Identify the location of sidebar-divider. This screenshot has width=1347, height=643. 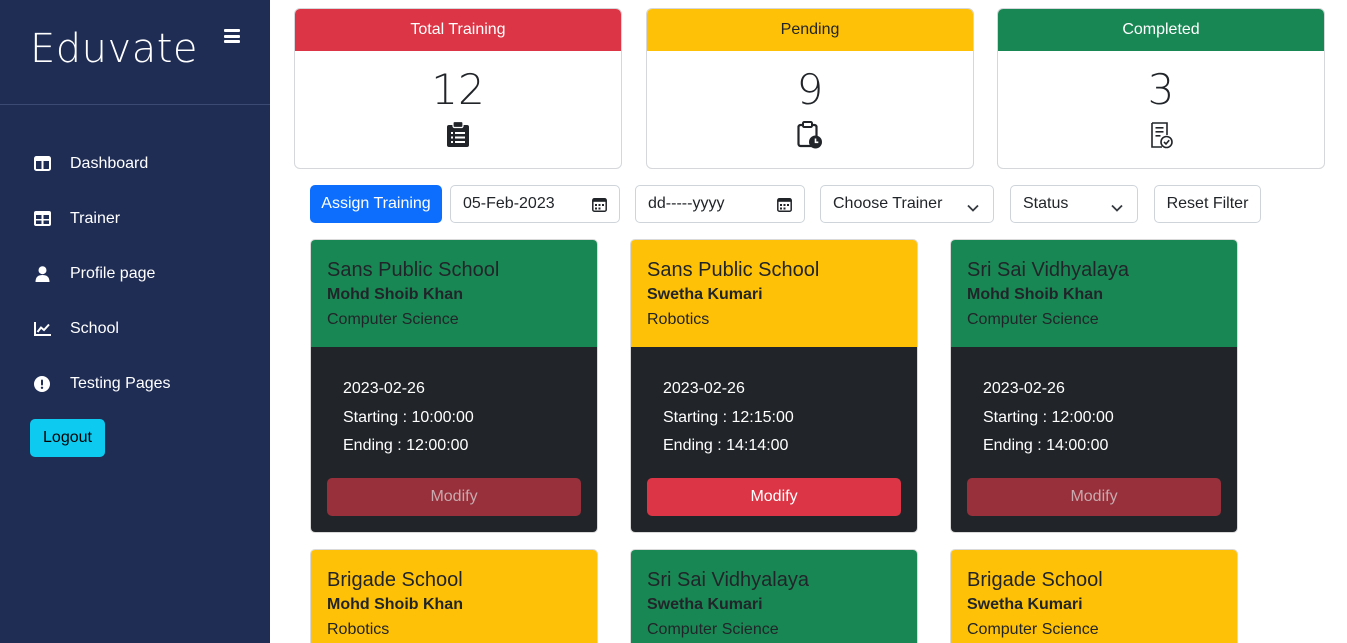
(135, 104).